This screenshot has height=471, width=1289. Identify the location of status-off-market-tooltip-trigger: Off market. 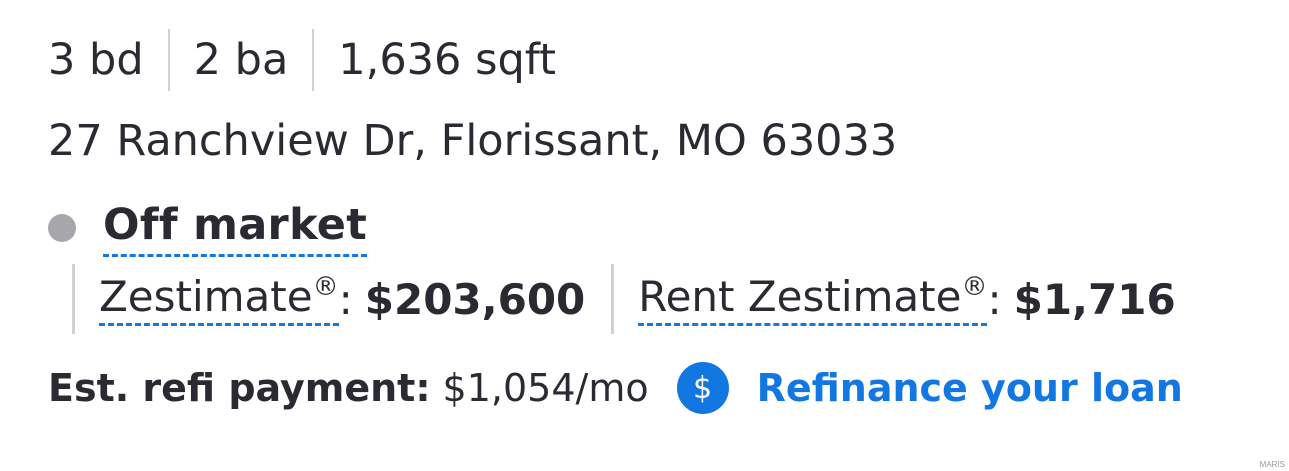
(235, 228).